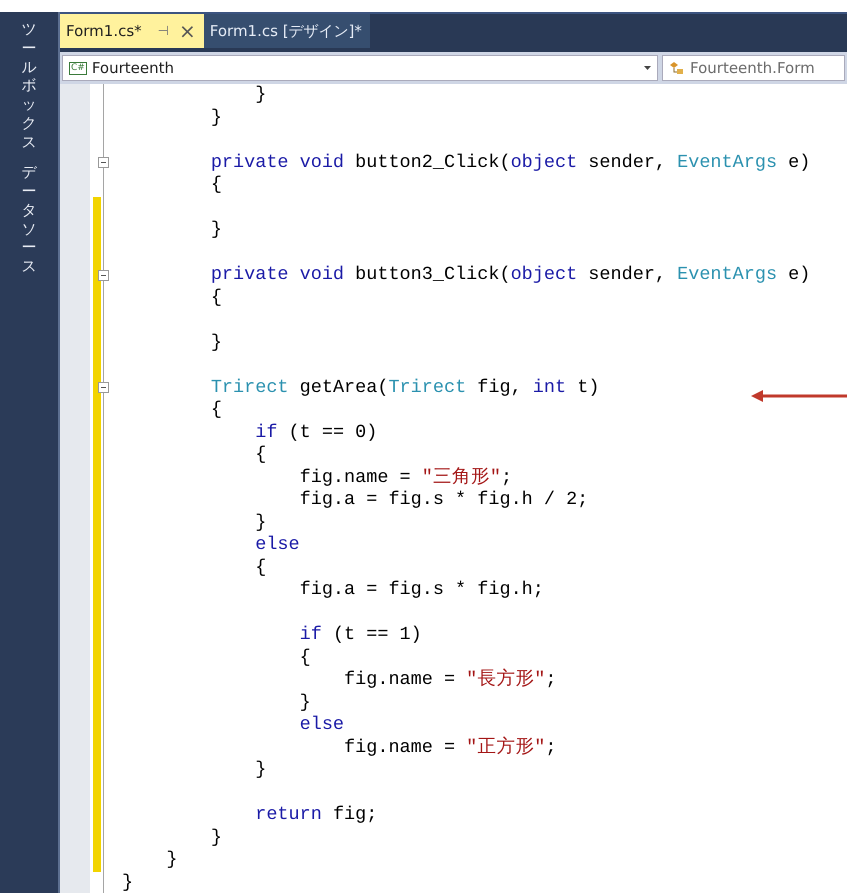 This screenshot has height=893, width=847. Describe the element at coordinates (316, 433) in the screenshot. I see `code-line: if (t == 0)` at that location.